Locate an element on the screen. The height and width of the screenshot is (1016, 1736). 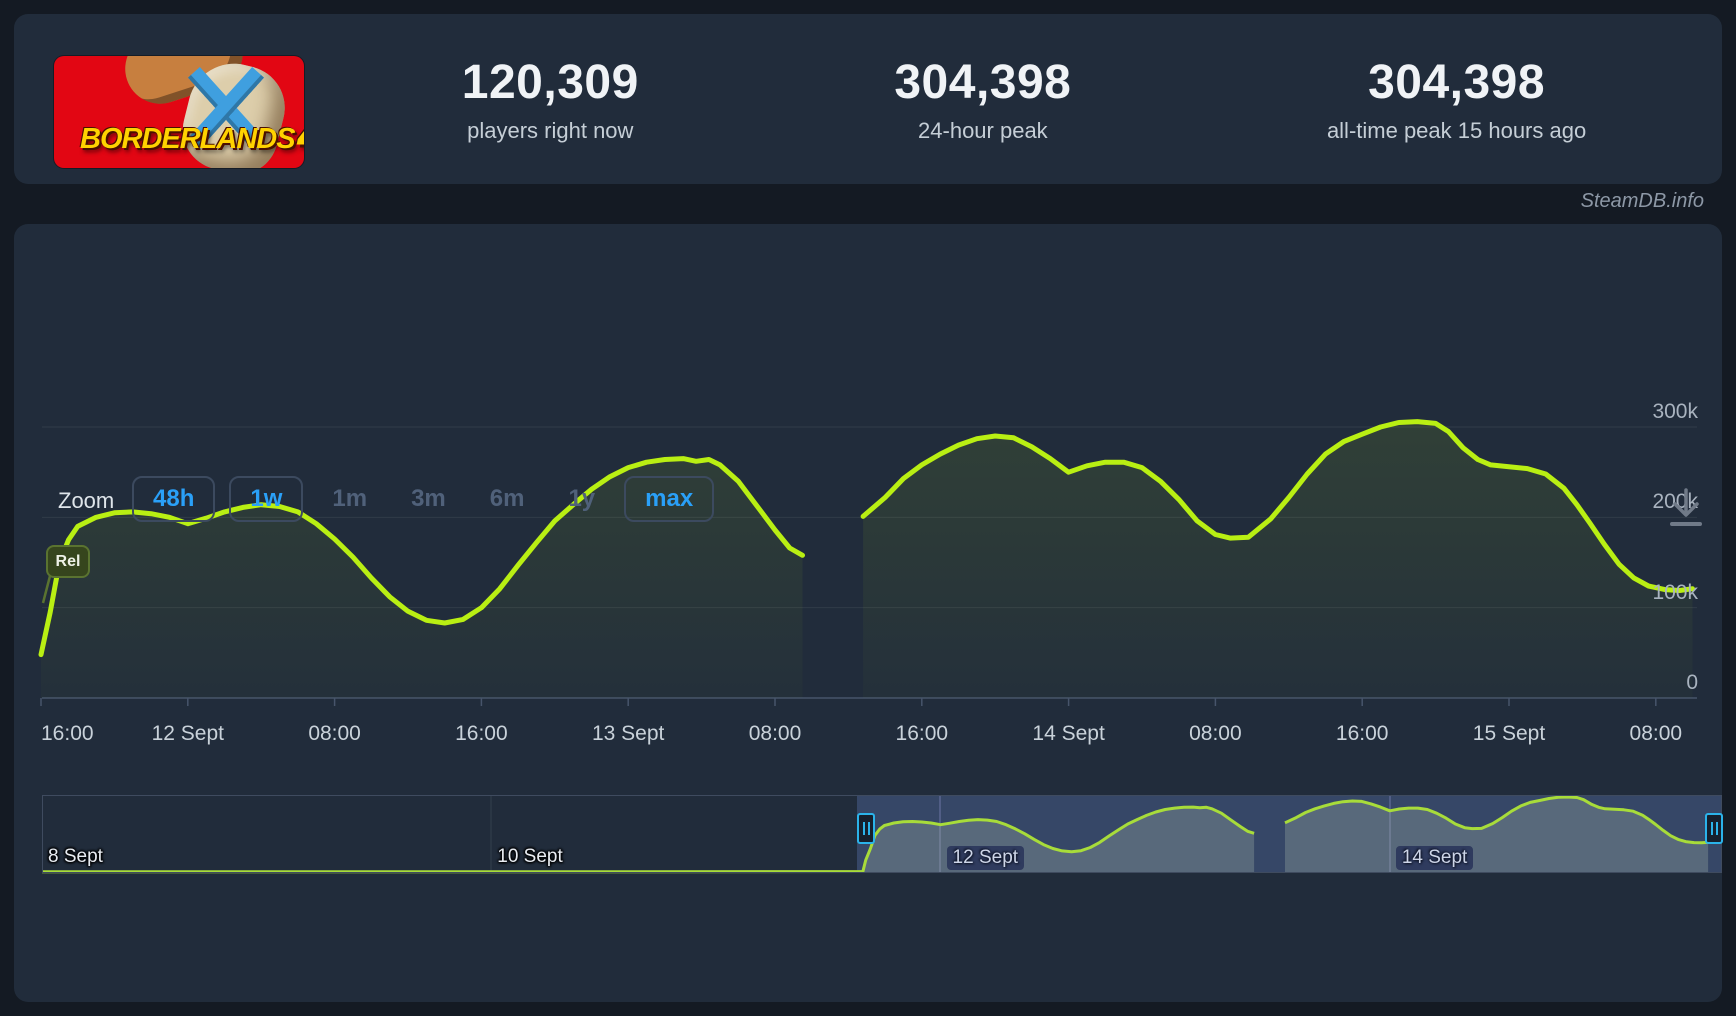
navigator-date-label: 12 Sept is located at coordinates (985, 858).